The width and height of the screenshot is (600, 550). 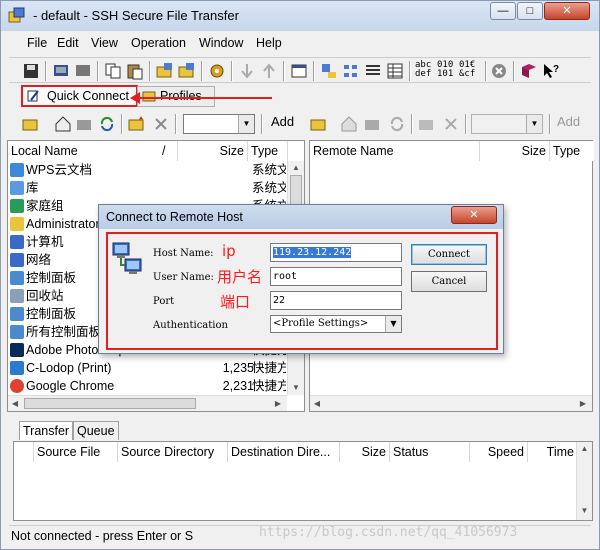 What do you see at coordinates (153, 368) in the screenshot?
I see `list-item: C-Lodop (Print) 1,235快捷方式` at bounding box center [153, 368].